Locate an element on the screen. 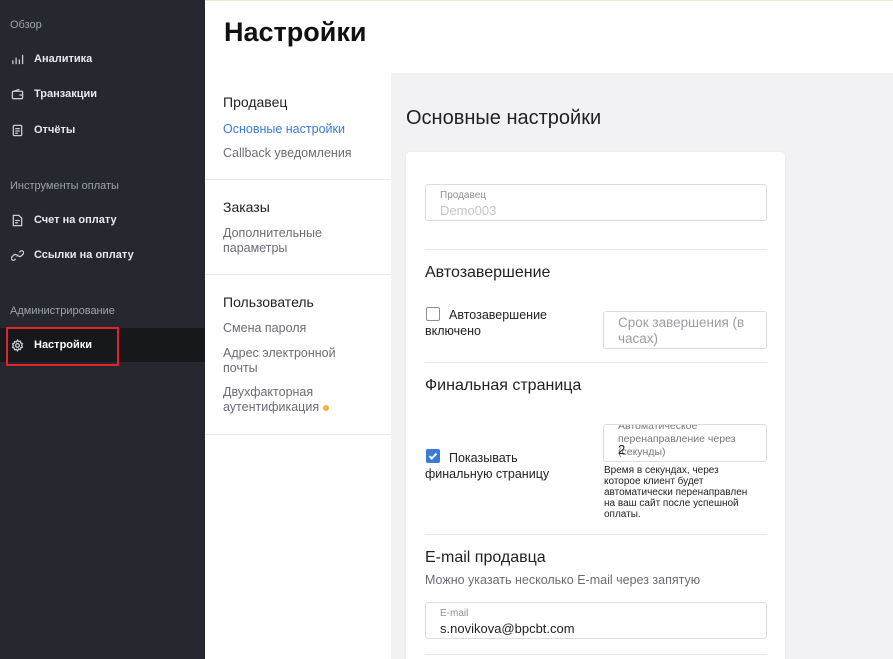 This screenshot has height=659, width=893. field-value: 2 is located at coordinates (622, 449).